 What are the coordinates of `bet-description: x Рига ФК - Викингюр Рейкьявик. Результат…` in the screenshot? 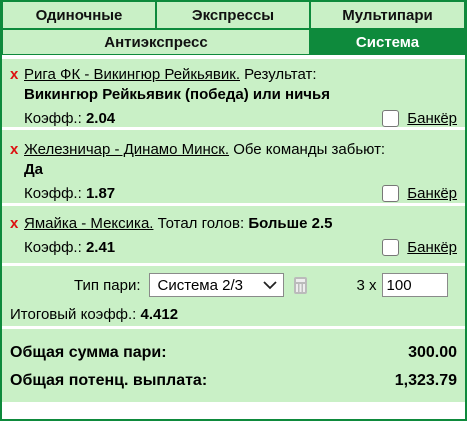 It's located at (233, 75).